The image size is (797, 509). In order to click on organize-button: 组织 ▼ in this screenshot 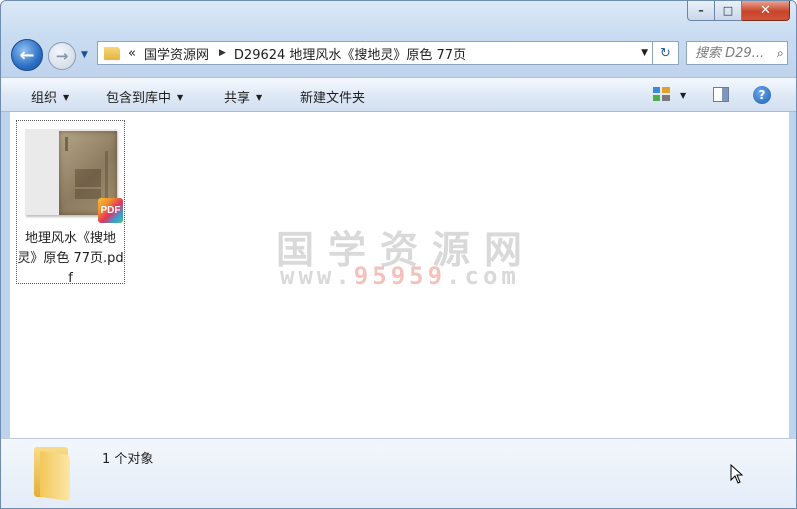, I will do `click(50, 96)`.